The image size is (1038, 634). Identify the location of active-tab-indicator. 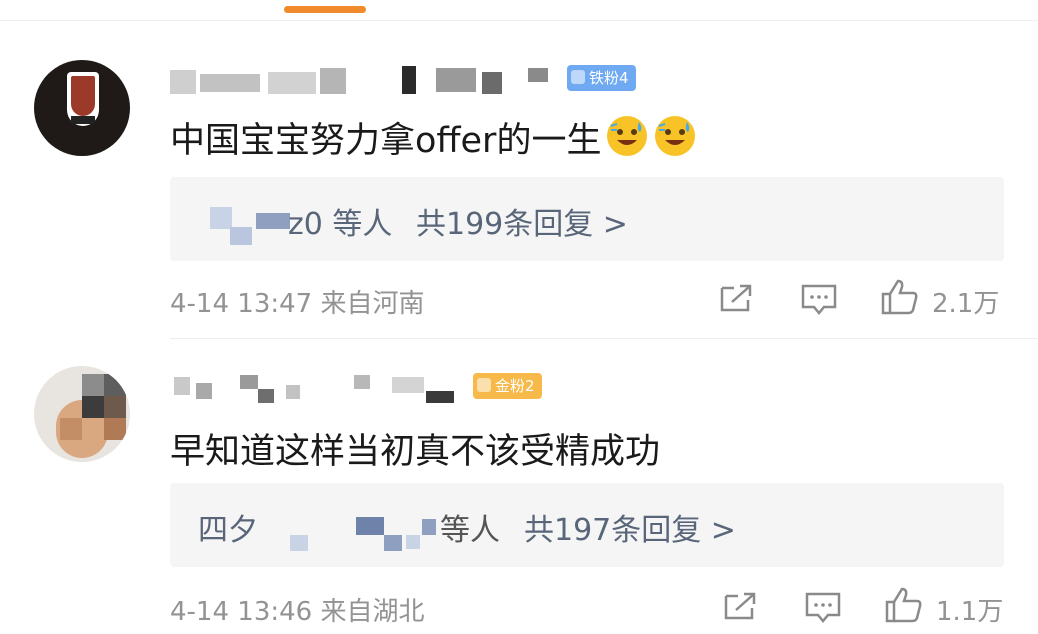
(325, 9).